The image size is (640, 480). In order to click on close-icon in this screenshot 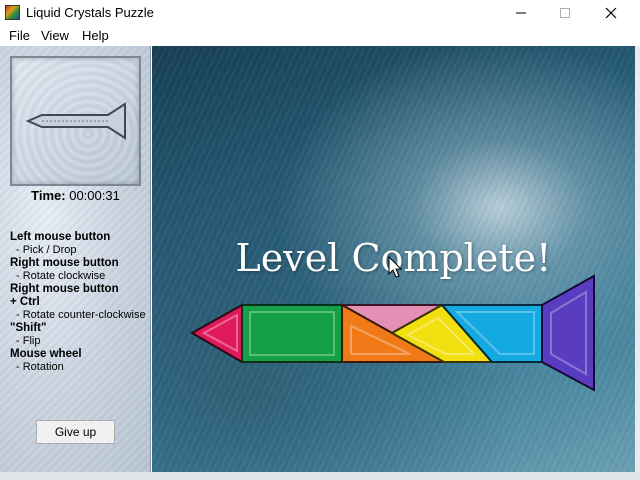, I will do `click(611, 13)`.